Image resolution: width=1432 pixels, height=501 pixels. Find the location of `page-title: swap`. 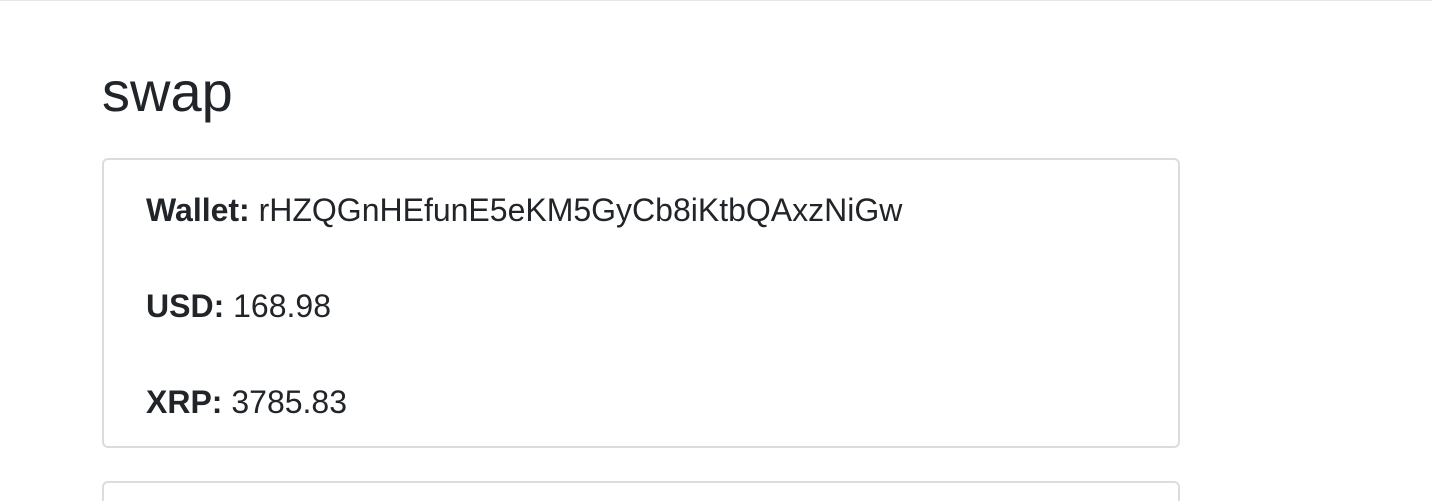

page-title: swap is located at coordinates (167, 91).